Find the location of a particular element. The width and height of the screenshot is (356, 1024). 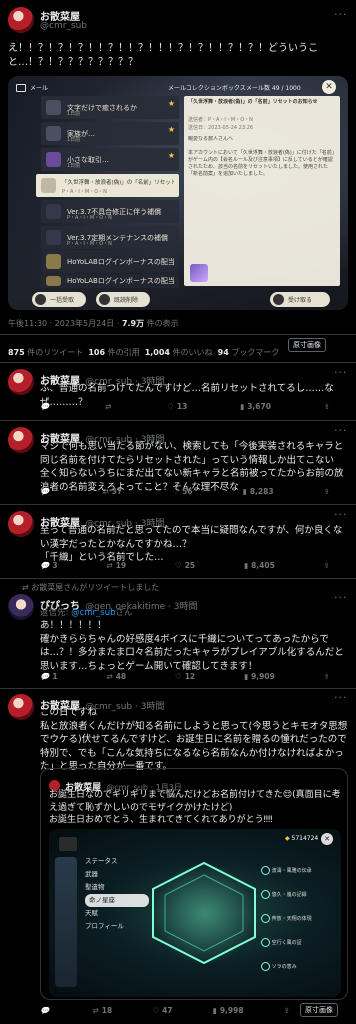

delete-read-button: 既読削除 is located at coordinates (123, 299).